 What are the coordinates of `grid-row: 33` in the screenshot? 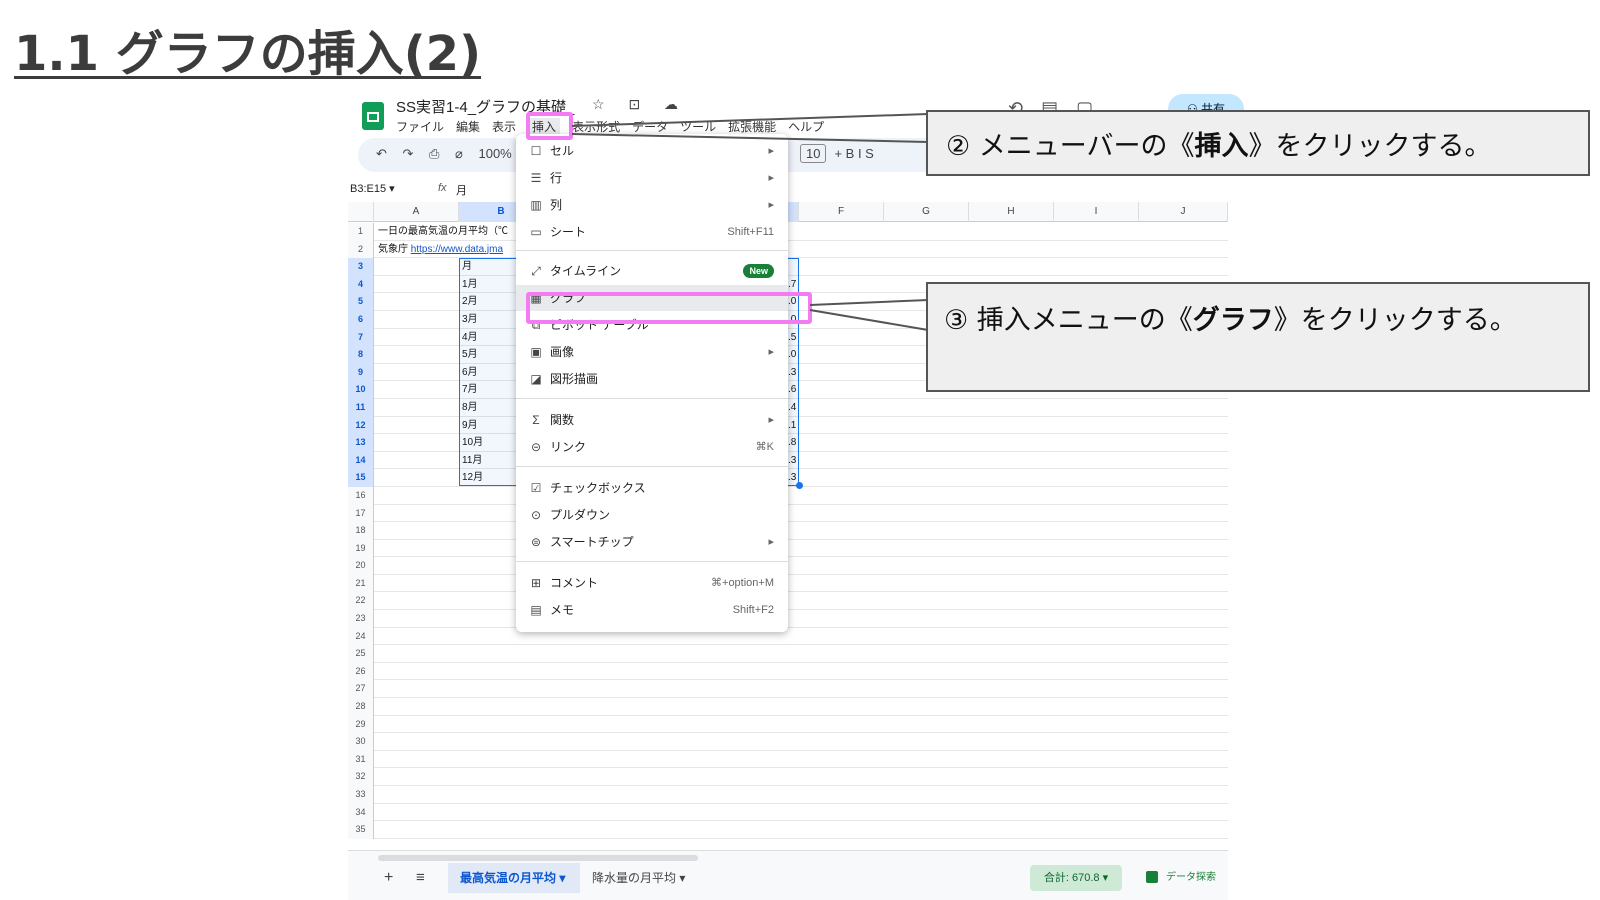 It's located at (788, 795).